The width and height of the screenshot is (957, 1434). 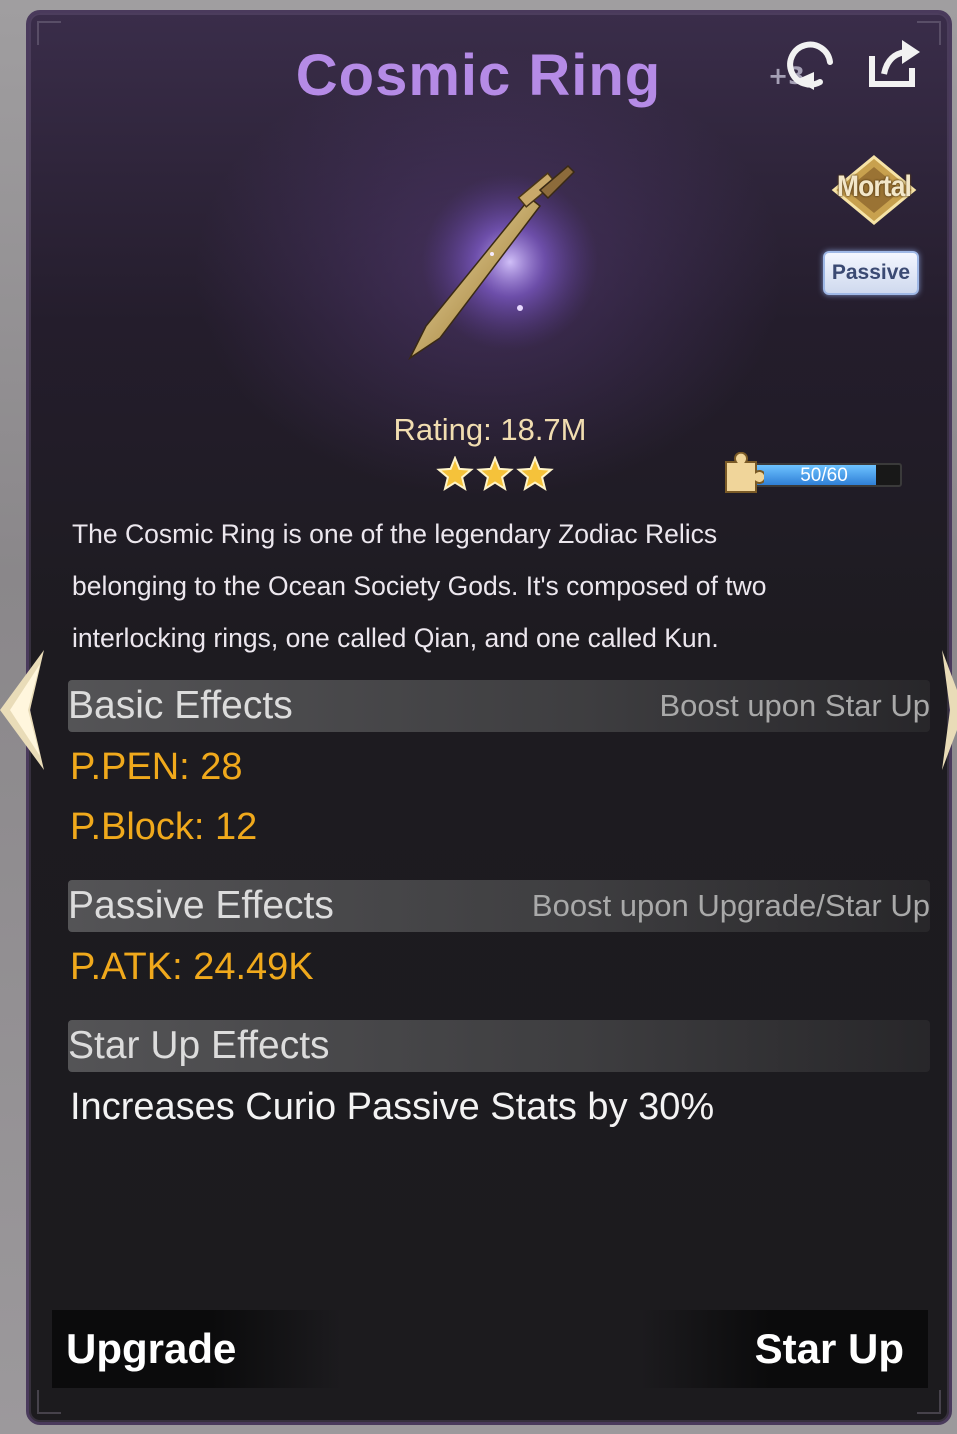 I want to click on upgrade-button: Upgrade, so click(x=197, y=1349).